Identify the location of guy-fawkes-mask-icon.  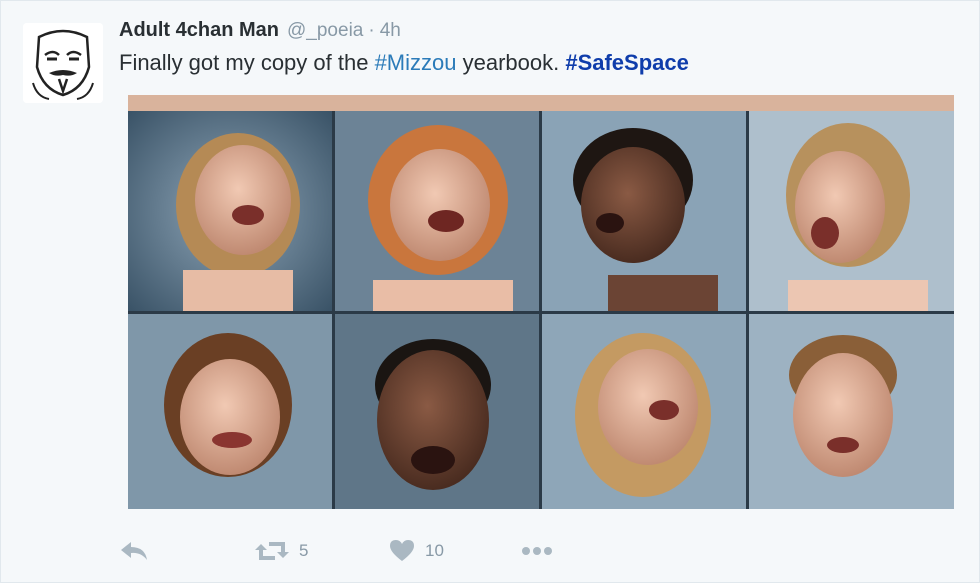
(63, 63).